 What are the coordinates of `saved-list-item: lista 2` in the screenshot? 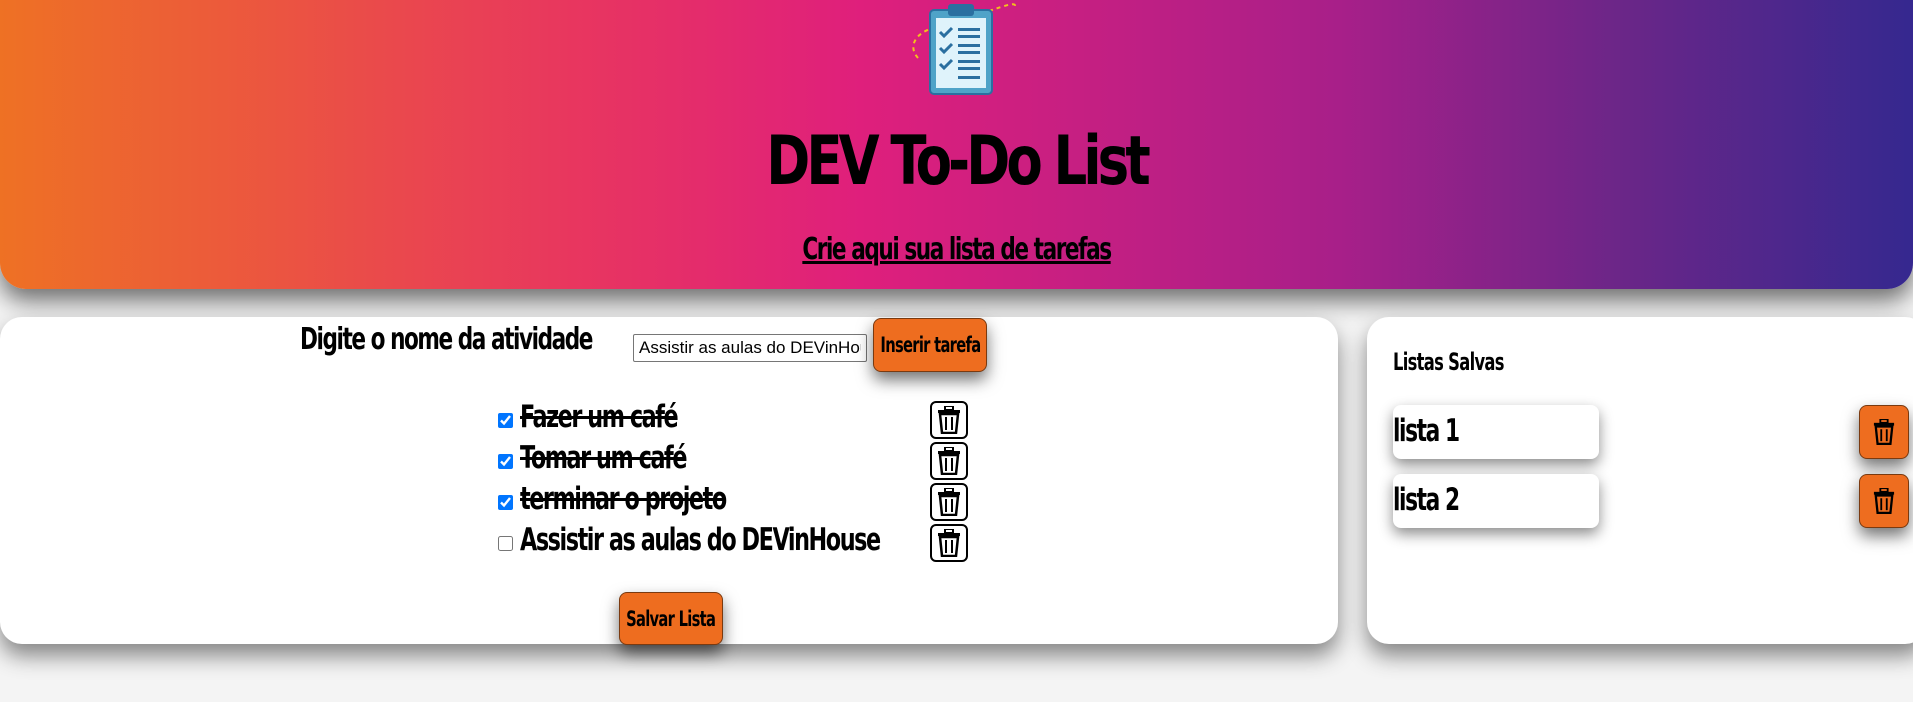 It's located at (1496, 501).